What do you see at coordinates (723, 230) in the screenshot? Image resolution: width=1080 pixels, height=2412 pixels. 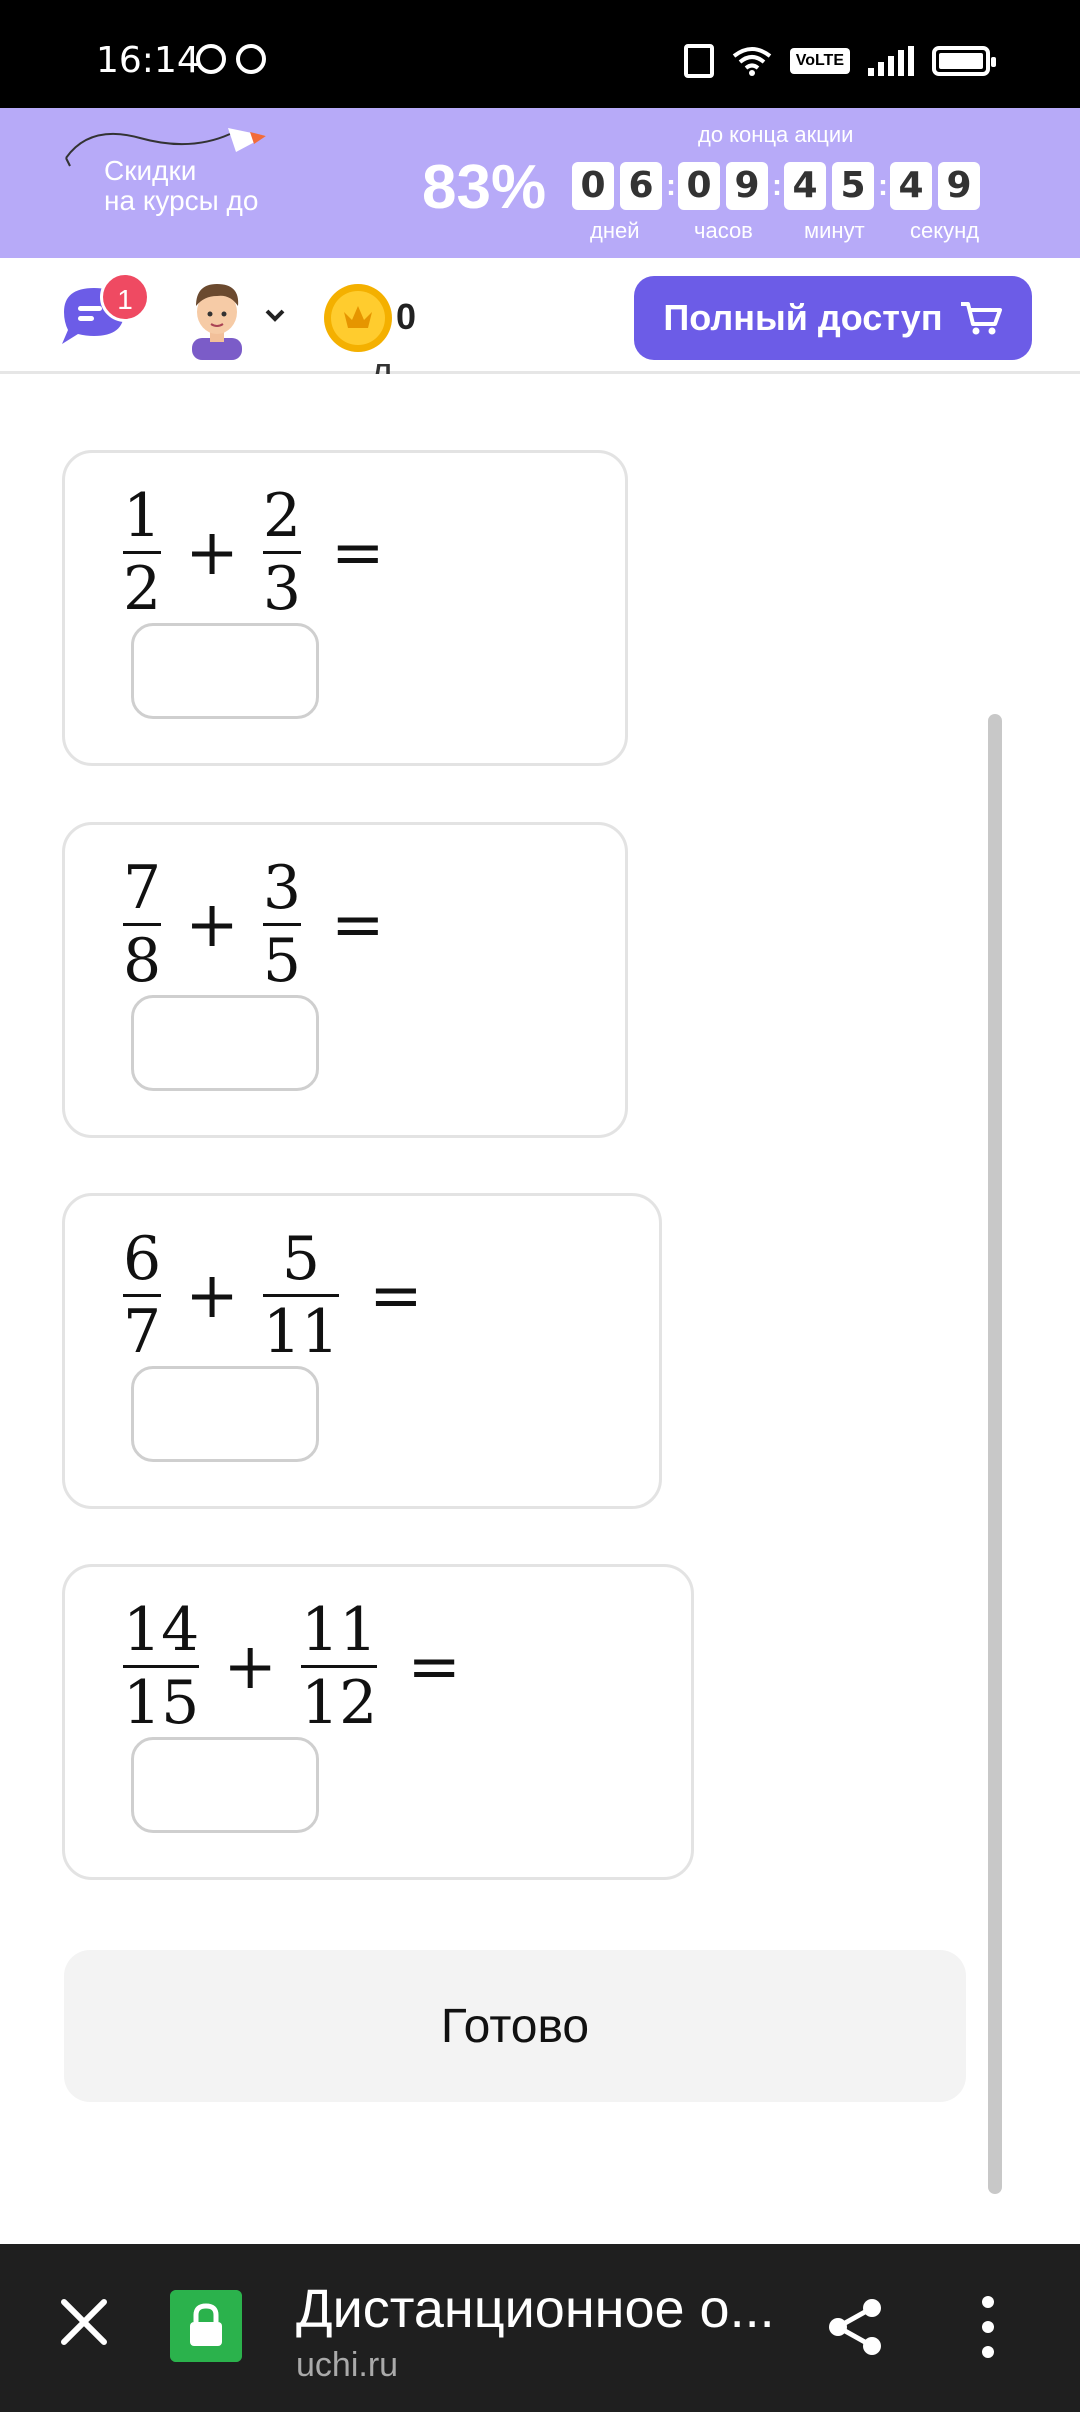 I see `countdown-label-hours: часов` at bounding box center [723, 230].